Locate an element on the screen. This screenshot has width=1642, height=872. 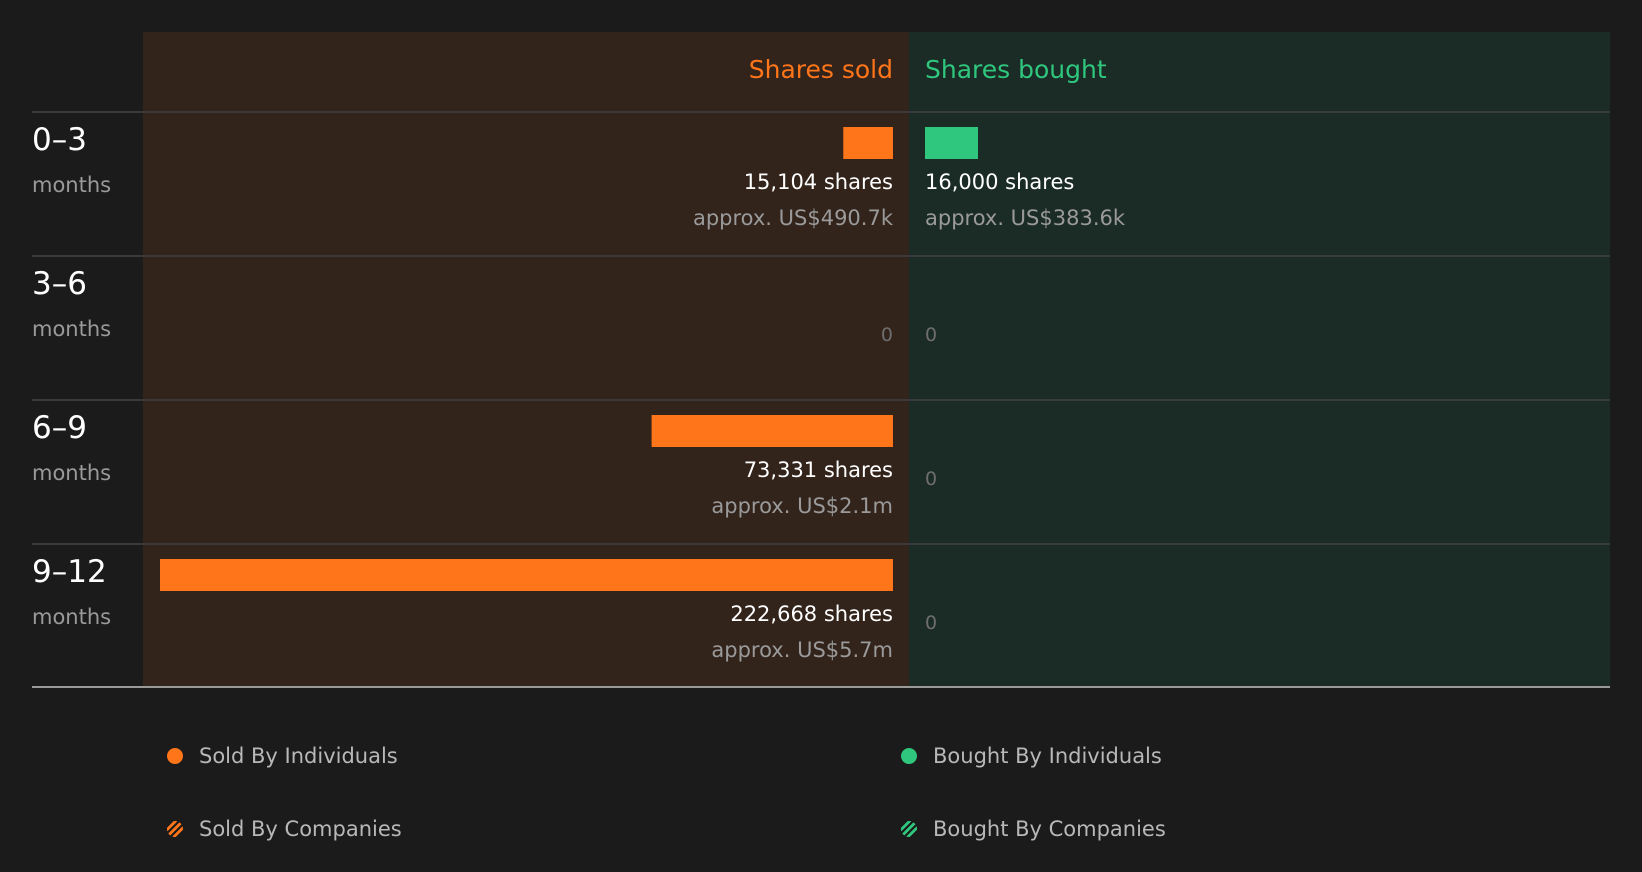
sold-shares-label: 15,104 shares is located at coordinates (818, 182).